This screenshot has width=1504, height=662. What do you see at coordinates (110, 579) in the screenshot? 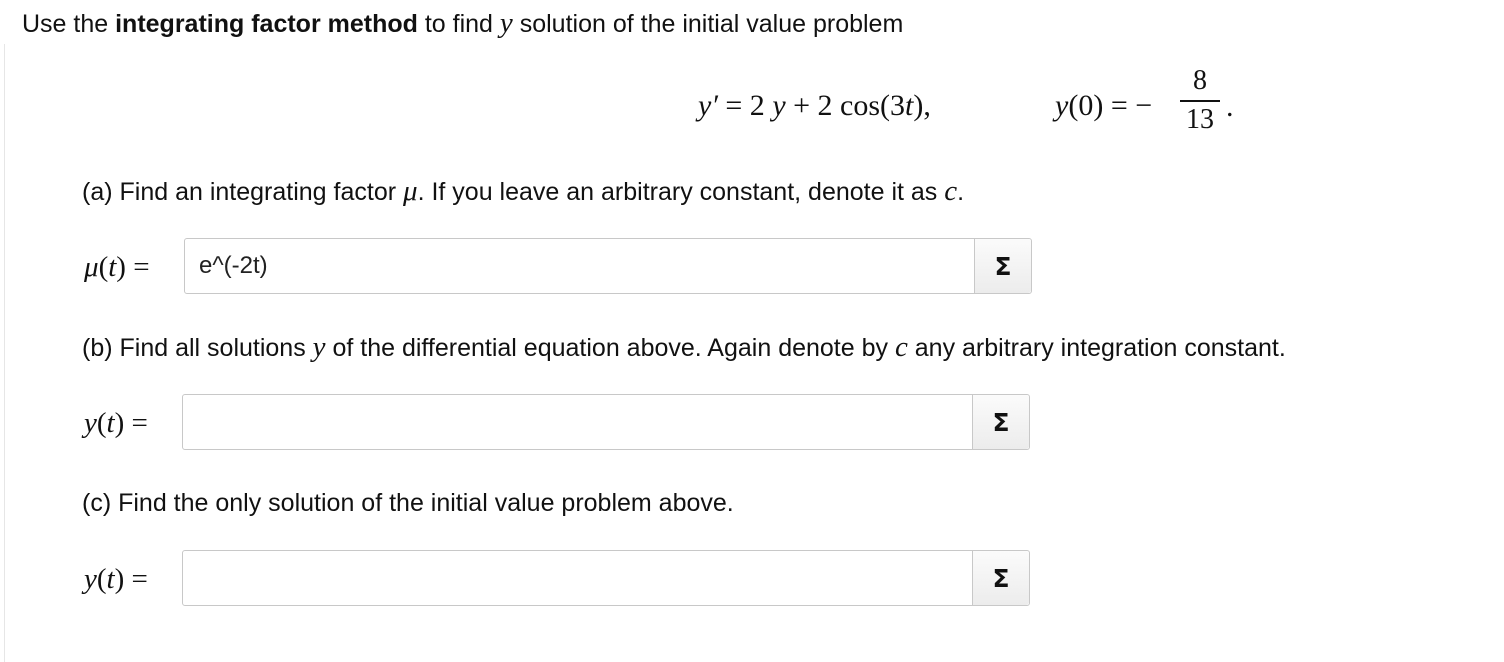
I see `part-c-label-t: t` at bounding box center [110, 579].